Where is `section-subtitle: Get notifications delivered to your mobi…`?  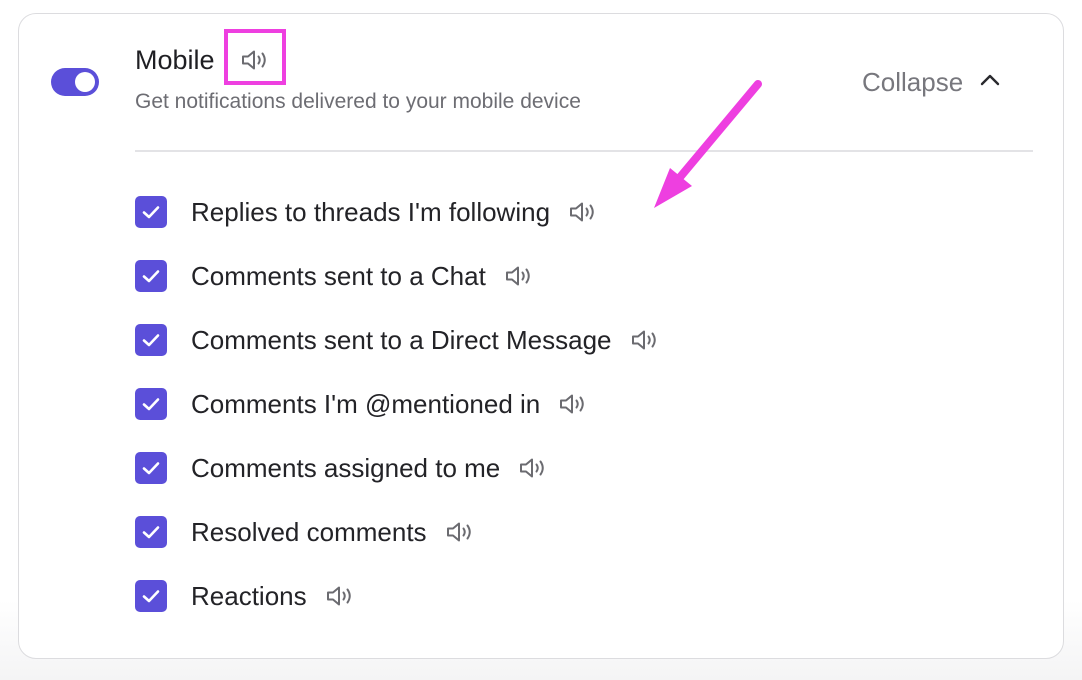
section-subtitle: Get notifications delivered to your mobi… is located at coordinates (358, 101).